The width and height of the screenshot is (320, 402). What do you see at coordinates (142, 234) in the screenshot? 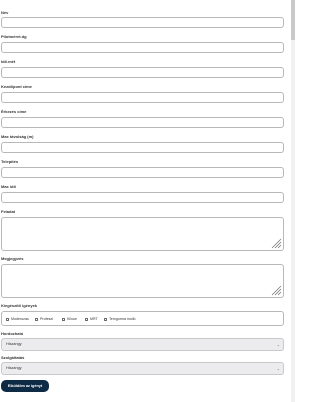
I see `task-textarea` at bounding box center [142, 234].